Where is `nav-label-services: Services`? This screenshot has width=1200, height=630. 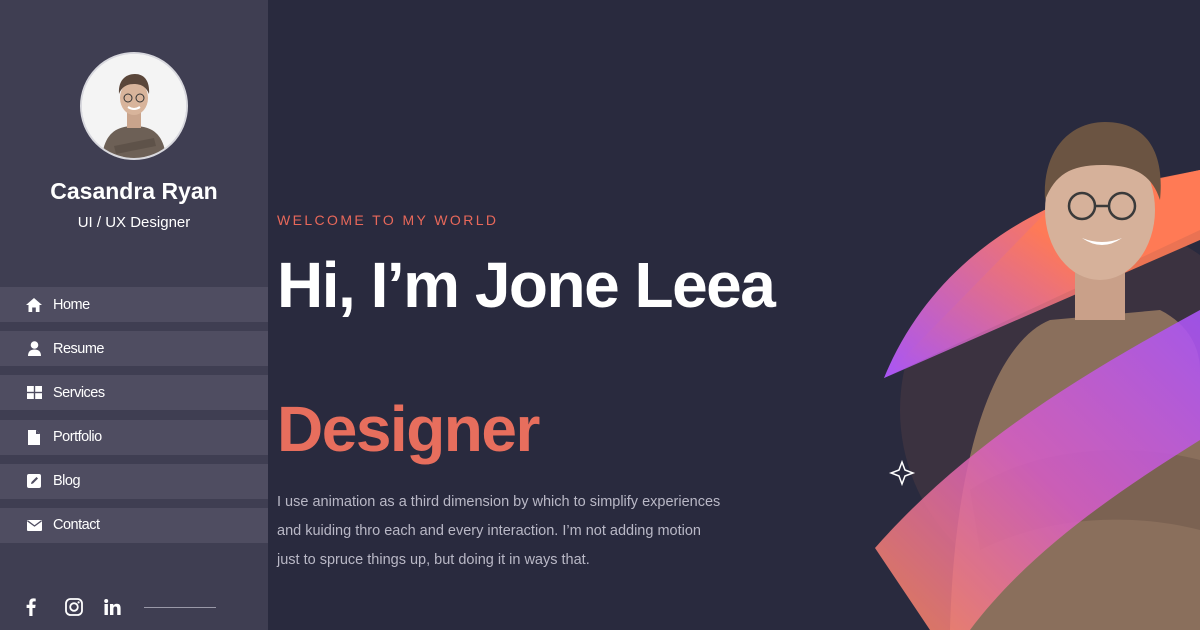
nav-label-services: Services is located at coordinates (79, 392).